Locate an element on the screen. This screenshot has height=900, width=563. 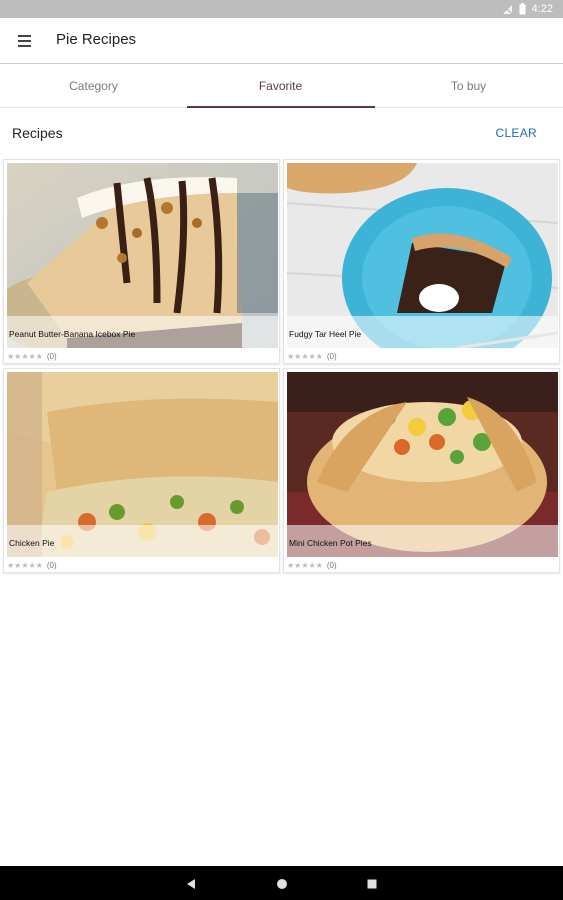
recipe-card: Fudgy Tar Heel Pie ★★★★★ (0) is located at coordinates (421, 261).